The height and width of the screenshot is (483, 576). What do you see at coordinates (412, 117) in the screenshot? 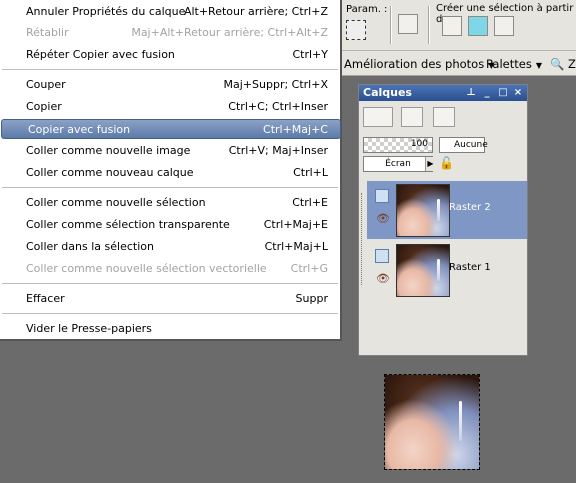
I see `delete-layer-icon` at bounding box center [412, 117].